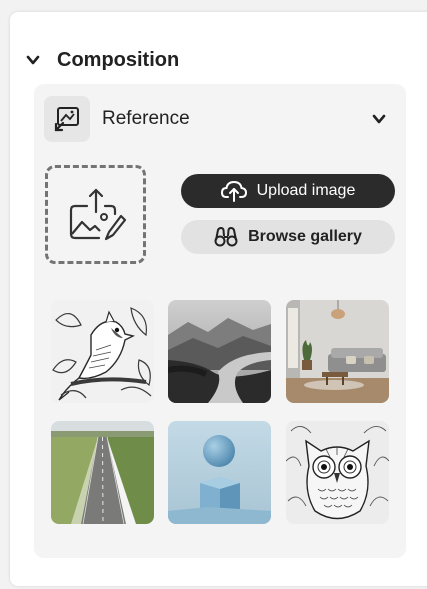 Image resolution: width=427 pixels, height=589 pixels. I want to click on reference-header: Reference, so click(220, 119).